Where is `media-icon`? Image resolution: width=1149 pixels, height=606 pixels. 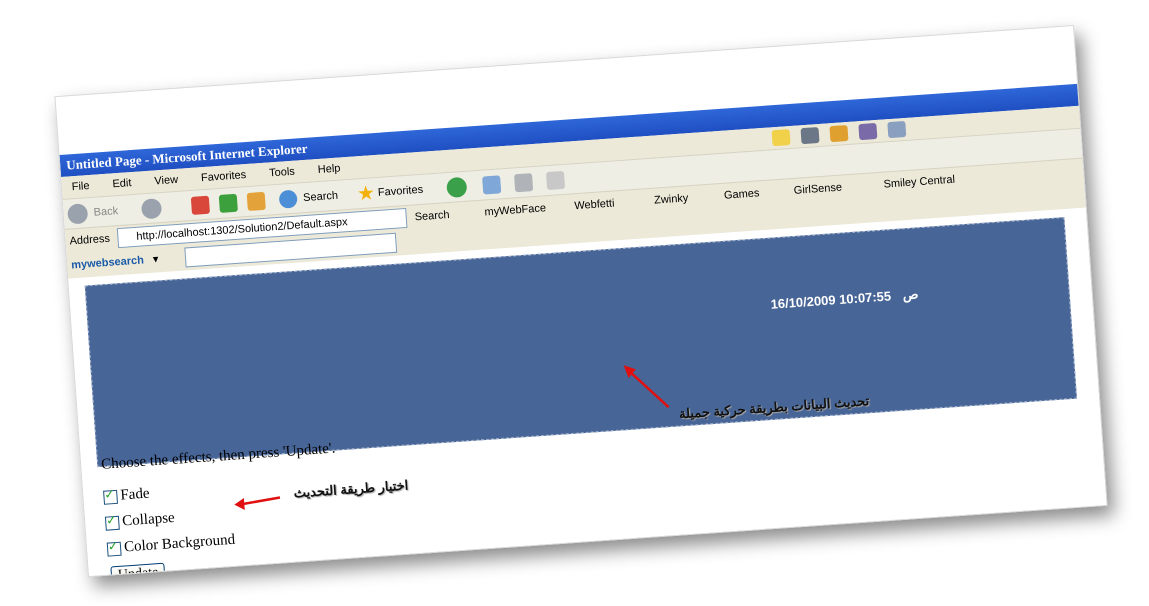
media-icon is located at coordinates (868, 131).